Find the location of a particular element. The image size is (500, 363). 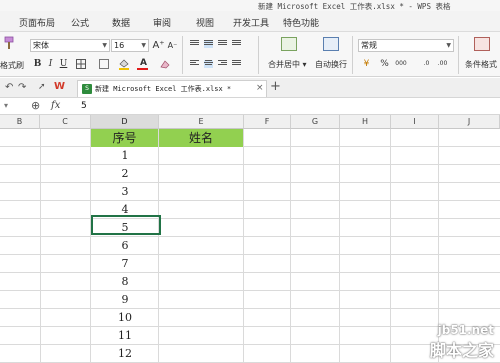

menu-developer: 开发工具 is located at coordinates (251, 22).